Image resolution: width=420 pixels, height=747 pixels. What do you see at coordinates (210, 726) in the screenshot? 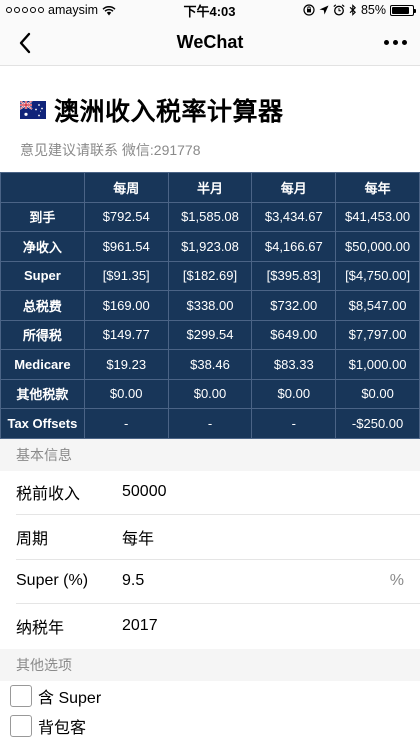
I see `backpacker-option: 背包客` at bounding box center [210, 726].